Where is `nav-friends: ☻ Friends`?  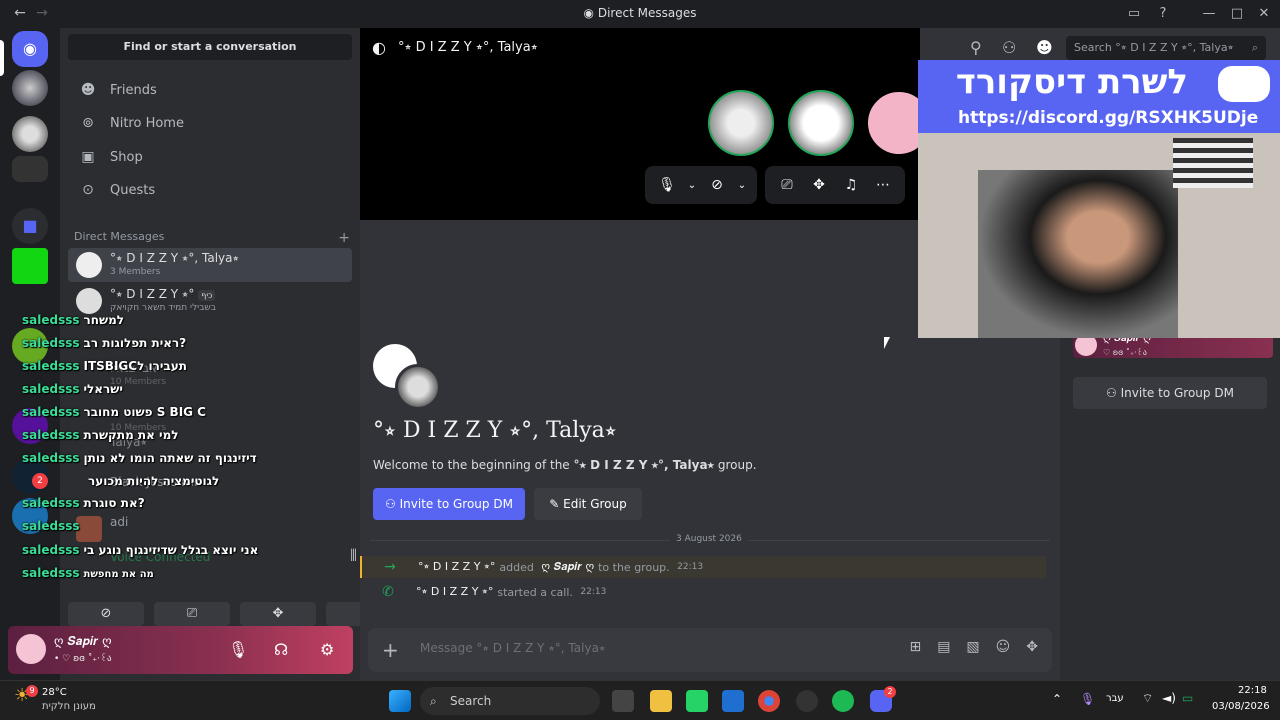 nav-friends: ☻ Friends is located at coordinates (210, 90).